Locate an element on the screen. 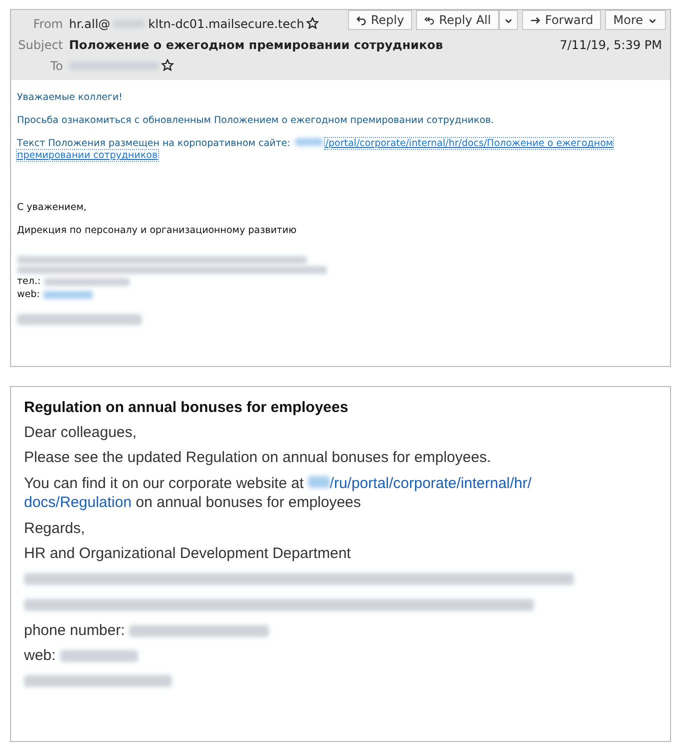 The height and width of the screenshot is (751, 681). signature-text: Дирекция по персоналу и организационному развитию is located at coordinates (157, 230).